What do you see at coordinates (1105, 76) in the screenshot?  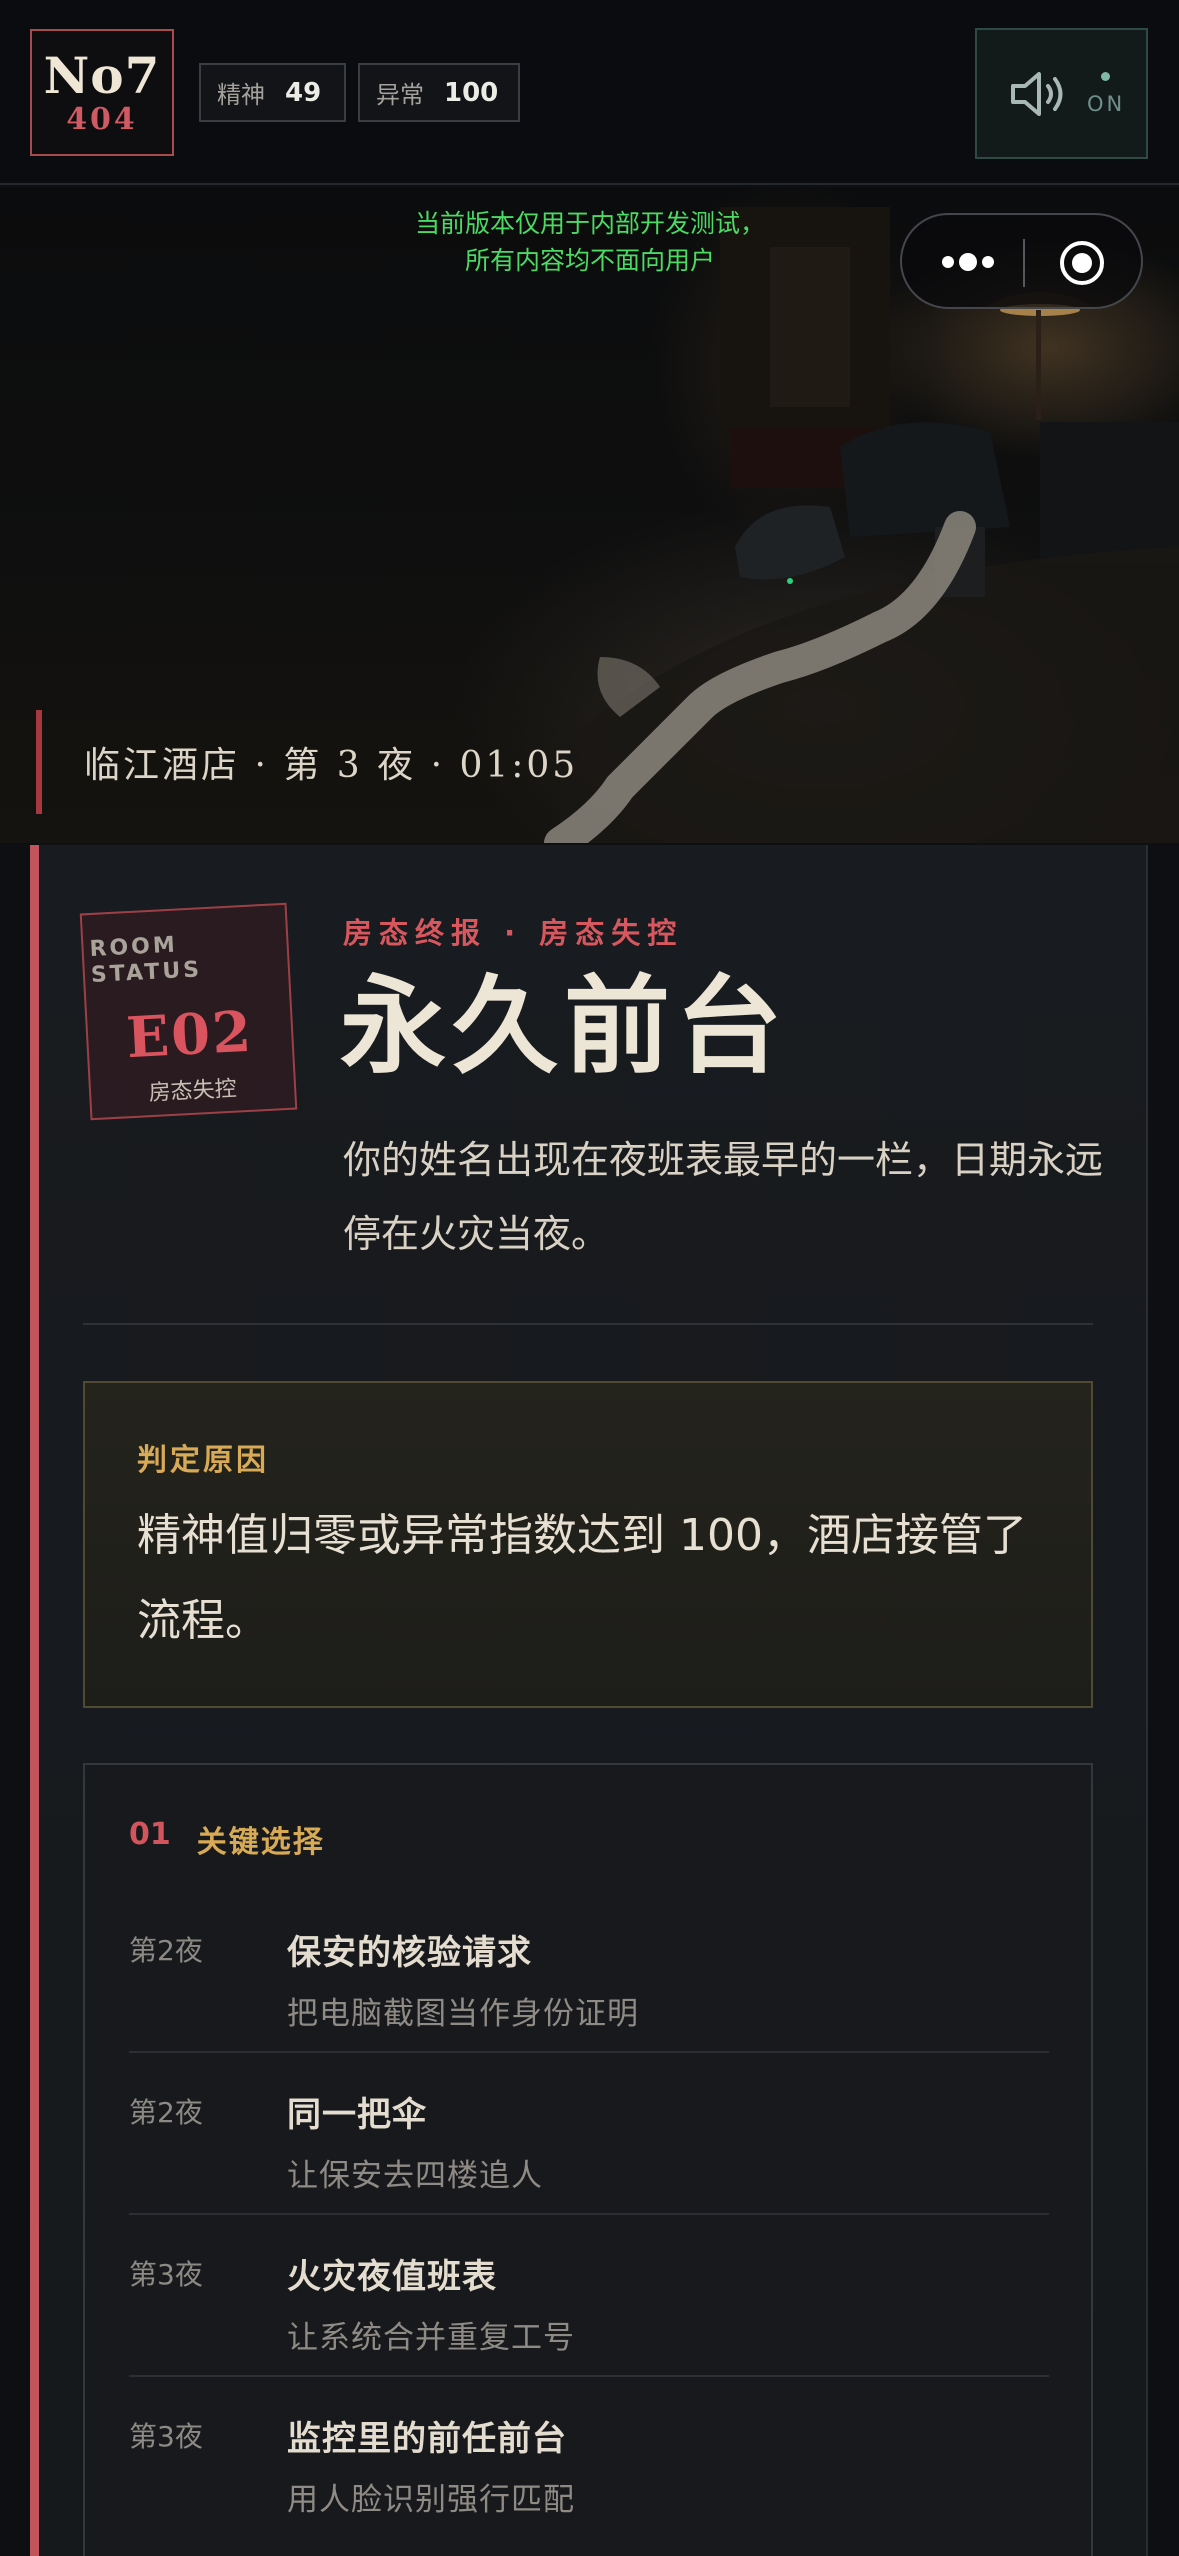 I see `sound-status-dot` at bounding box center [1105, 76].